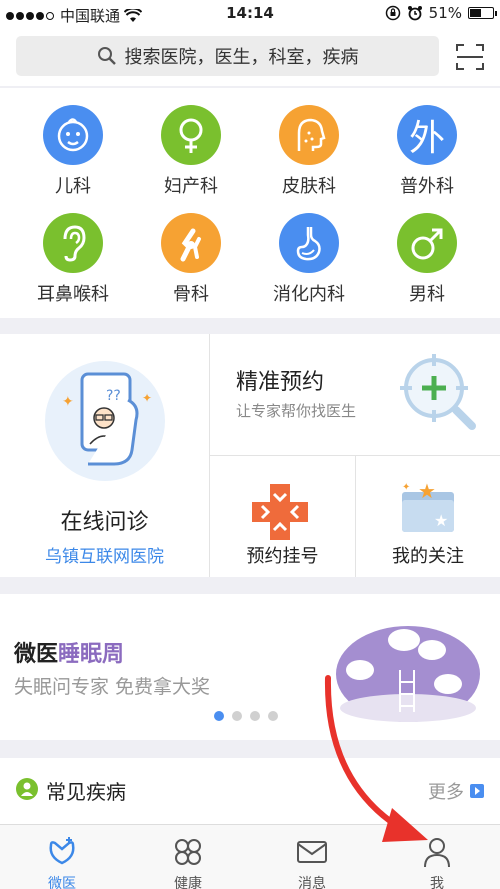  Describe the element at coordinates (312, 882) in the screenshot. I see `tab-label: 消息` at that location.